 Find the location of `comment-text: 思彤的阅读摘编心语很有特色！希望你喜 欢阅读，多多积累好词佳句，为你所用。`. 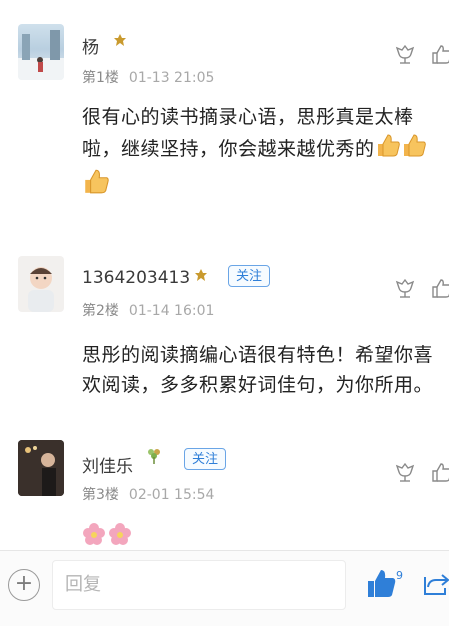

comment-text: 思彤的阅读摘编心语很有特色！希望你喜 欢阅读，多多积累好词佳句，为你所用。 is located at coordinates (262, 370).